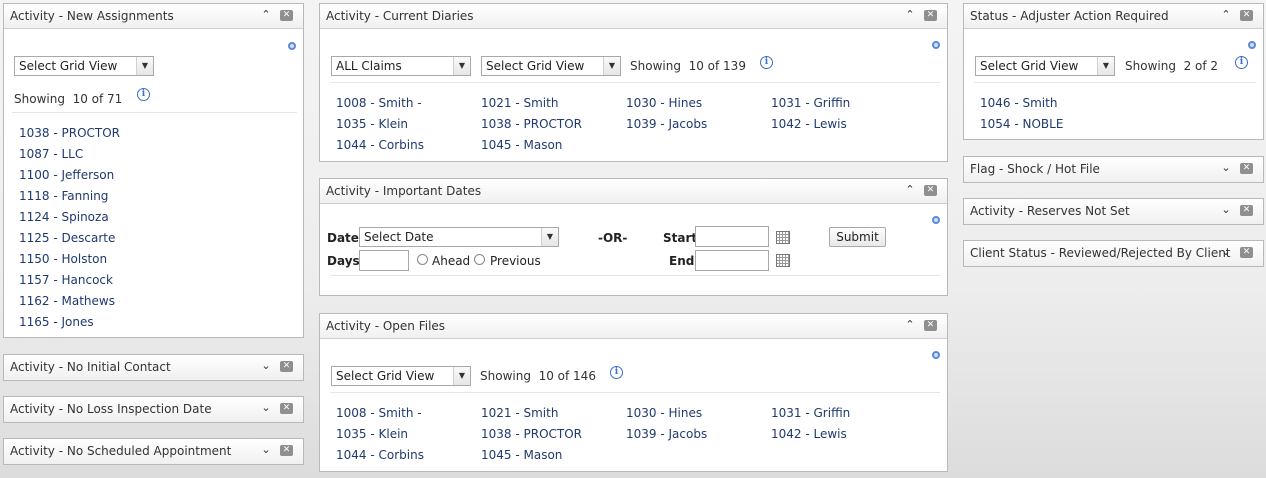 The width and height of the screenshot is (1266, 478). What do you see at coordinates (1021, 124) in the screenshot?
I see `list-item: 1054 - NOBLE` at bounding box center [1021, 124].